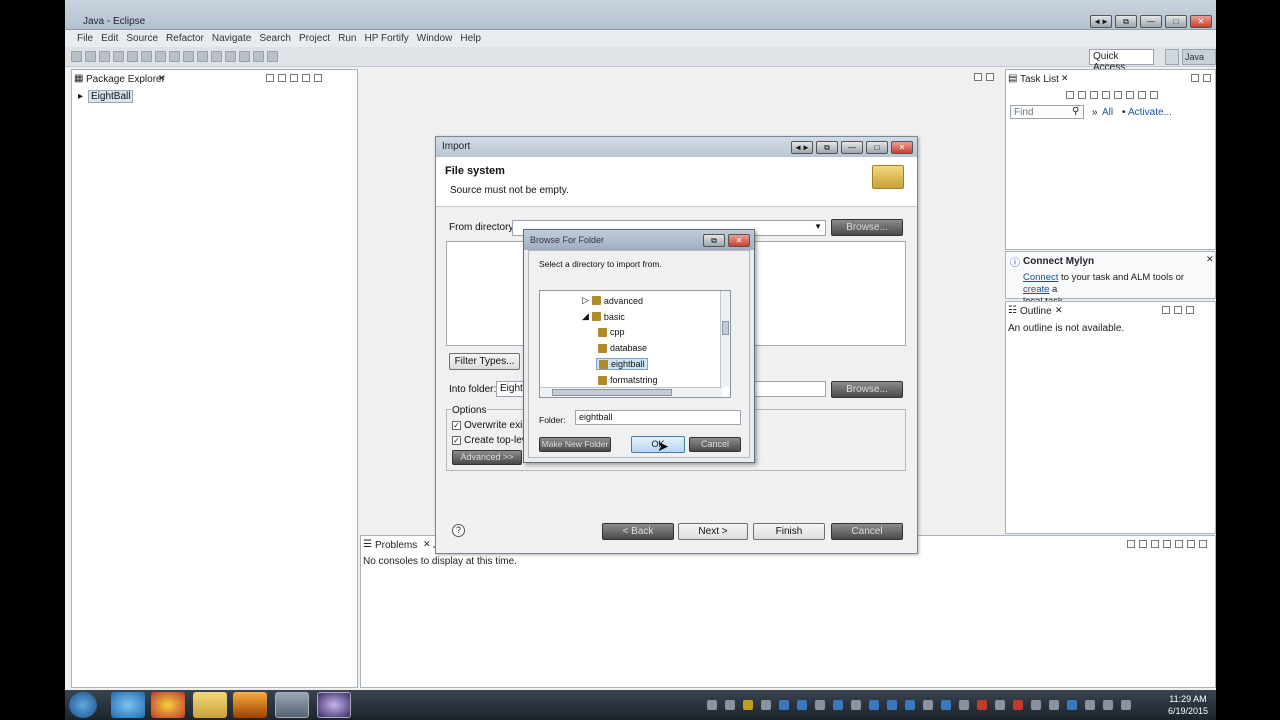  I want to click on minimize-editor-icon, so click(978, 77).